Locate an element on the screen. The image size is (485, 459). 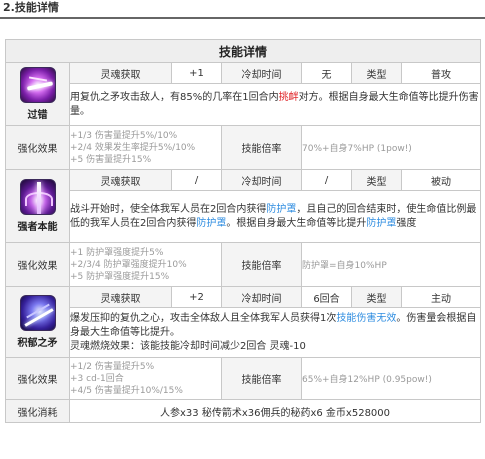
type-value: 被动 is located at coordinates (441, 180).